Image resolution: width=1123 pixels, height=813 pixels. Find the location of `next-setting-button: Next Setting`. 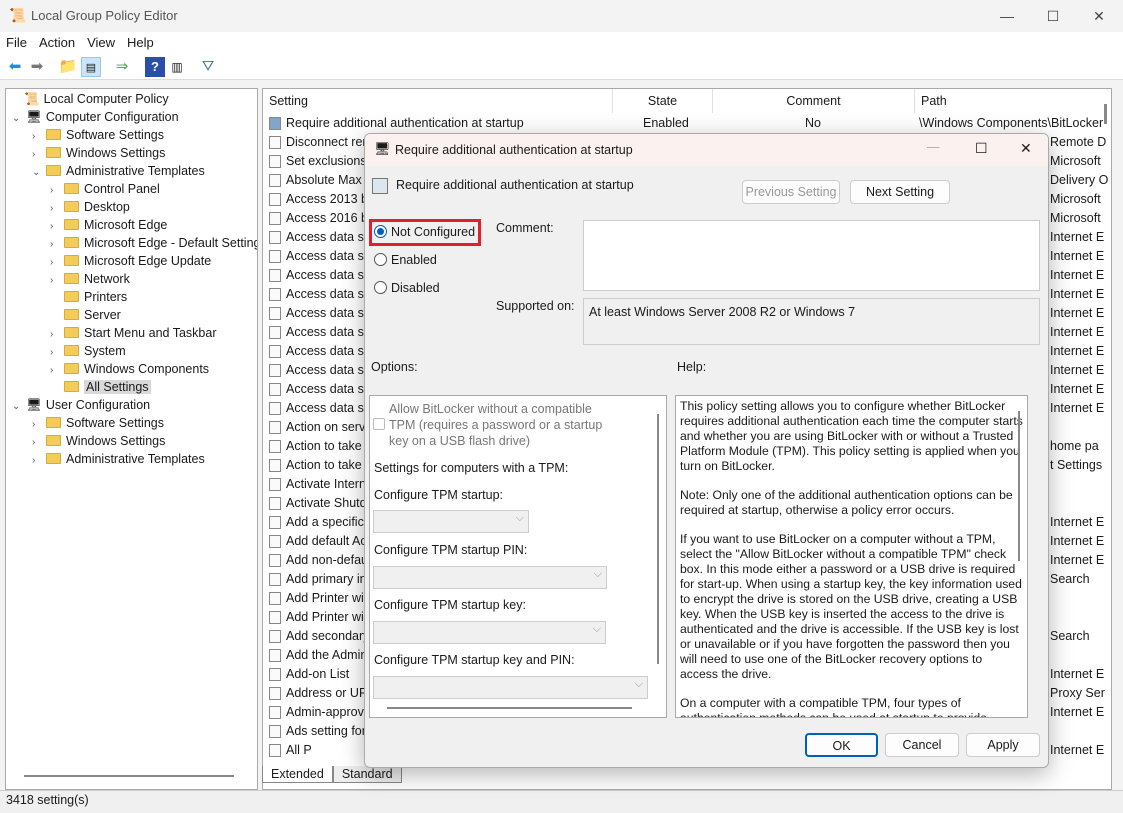

next-setting-button: Next Setting is located at coordinates (900, 192).